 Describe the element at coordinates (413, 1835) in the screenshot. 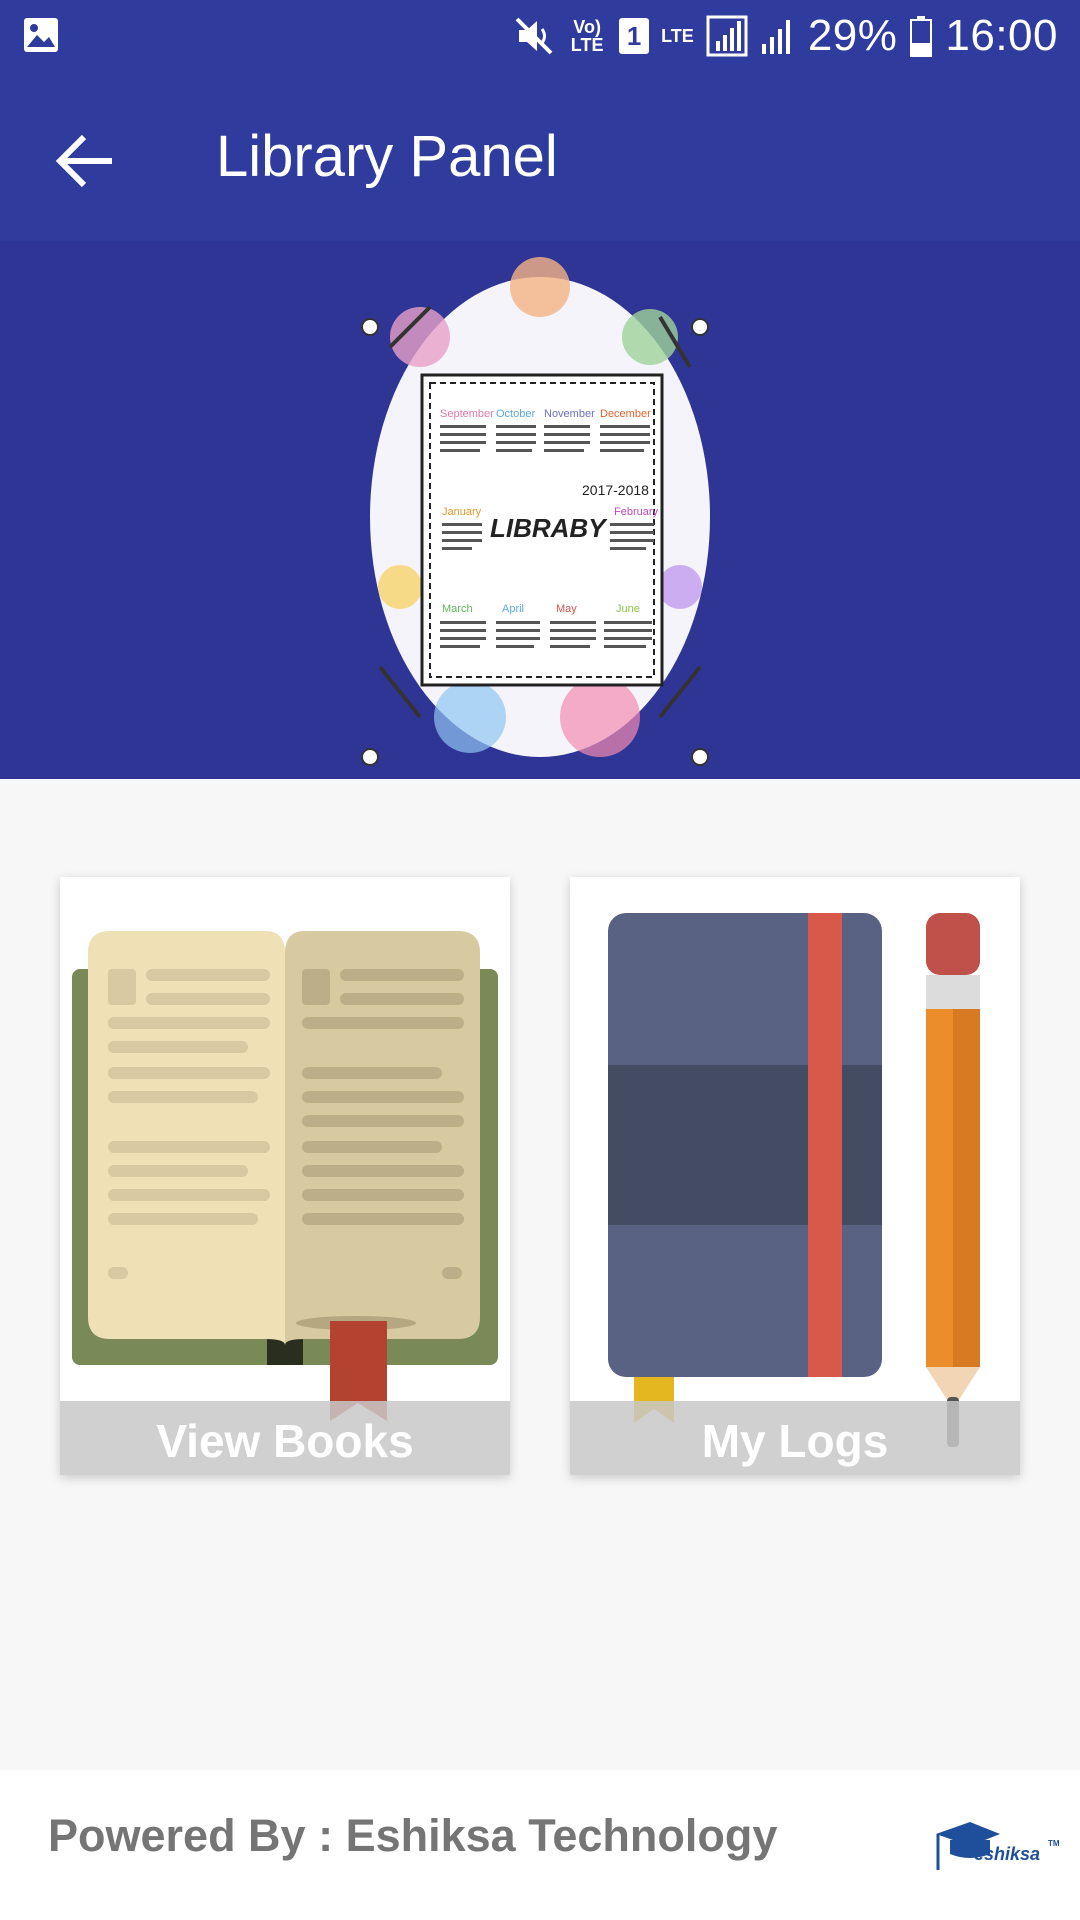

I see `powered-by-text: Powered By : Eshiksa Technology` at that location.